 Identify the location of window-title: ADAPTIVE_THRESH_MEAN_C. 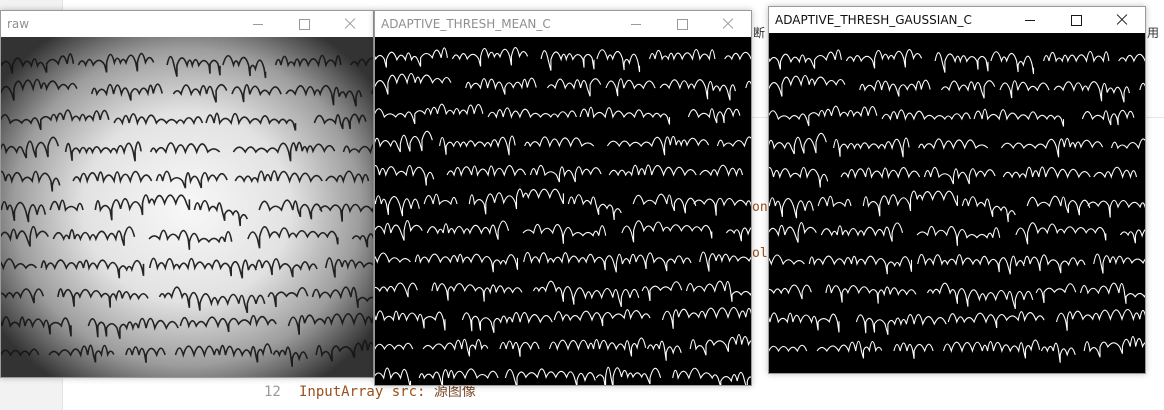
(466, 24).